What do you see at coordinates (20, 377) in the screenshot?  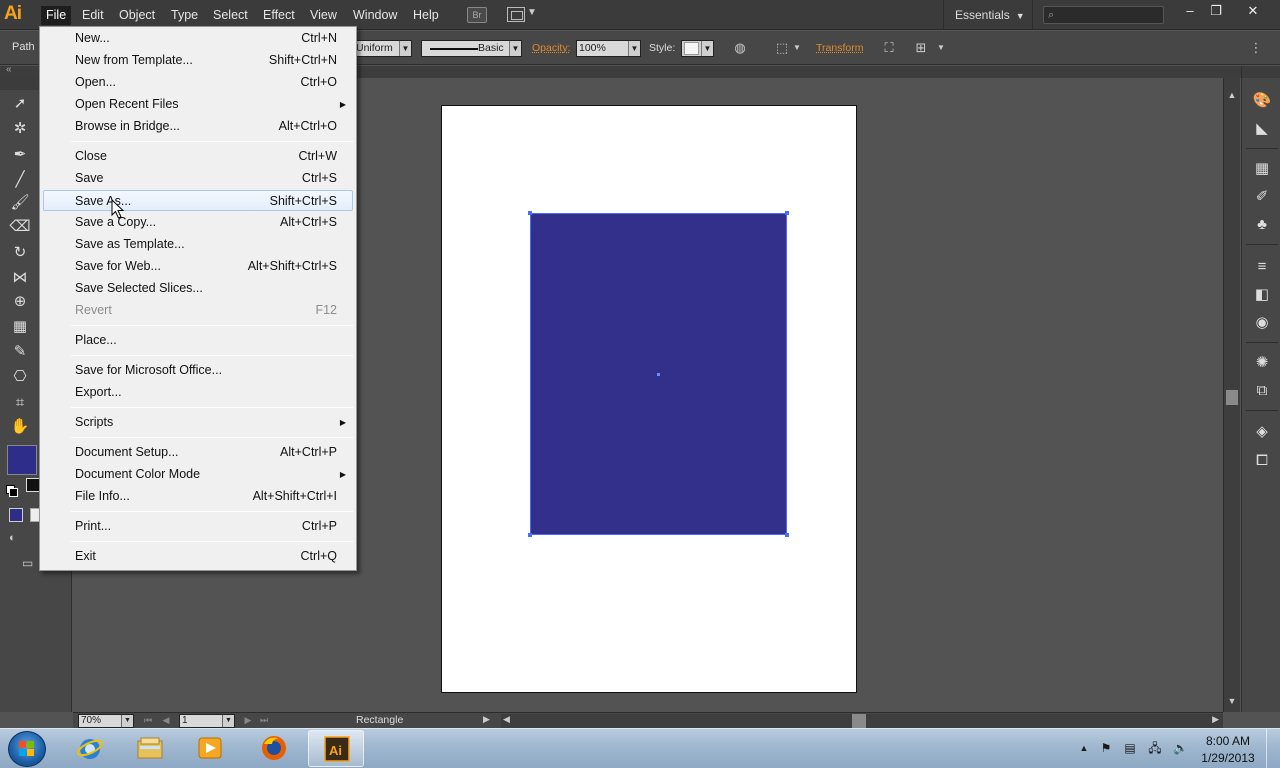 I see `symbol-sprayer-tool-icon: ⎔` at bounding box center [20, 377].